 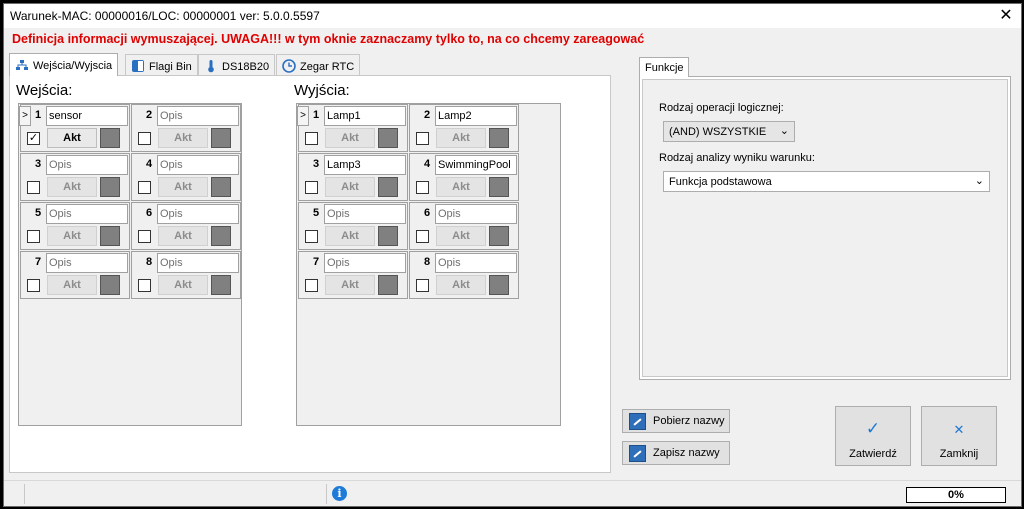 I want to click on slot-number: 7, so click(x=38, y=262).